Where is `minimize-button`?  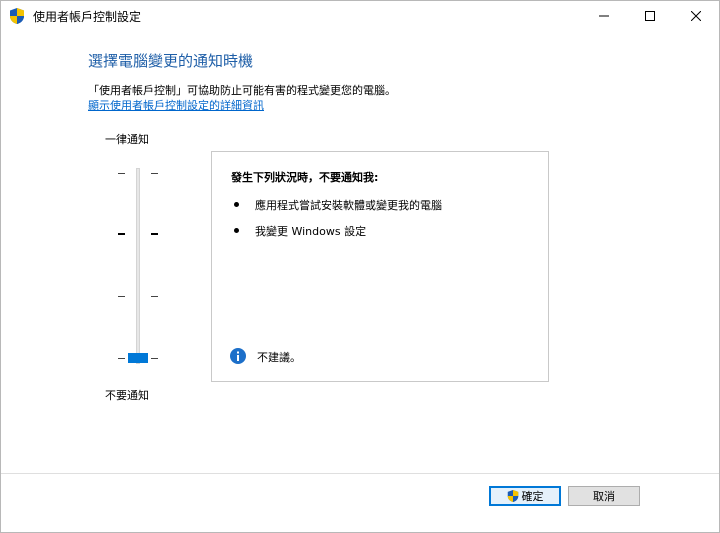 minimize-button is located at coordinates (604, 16).